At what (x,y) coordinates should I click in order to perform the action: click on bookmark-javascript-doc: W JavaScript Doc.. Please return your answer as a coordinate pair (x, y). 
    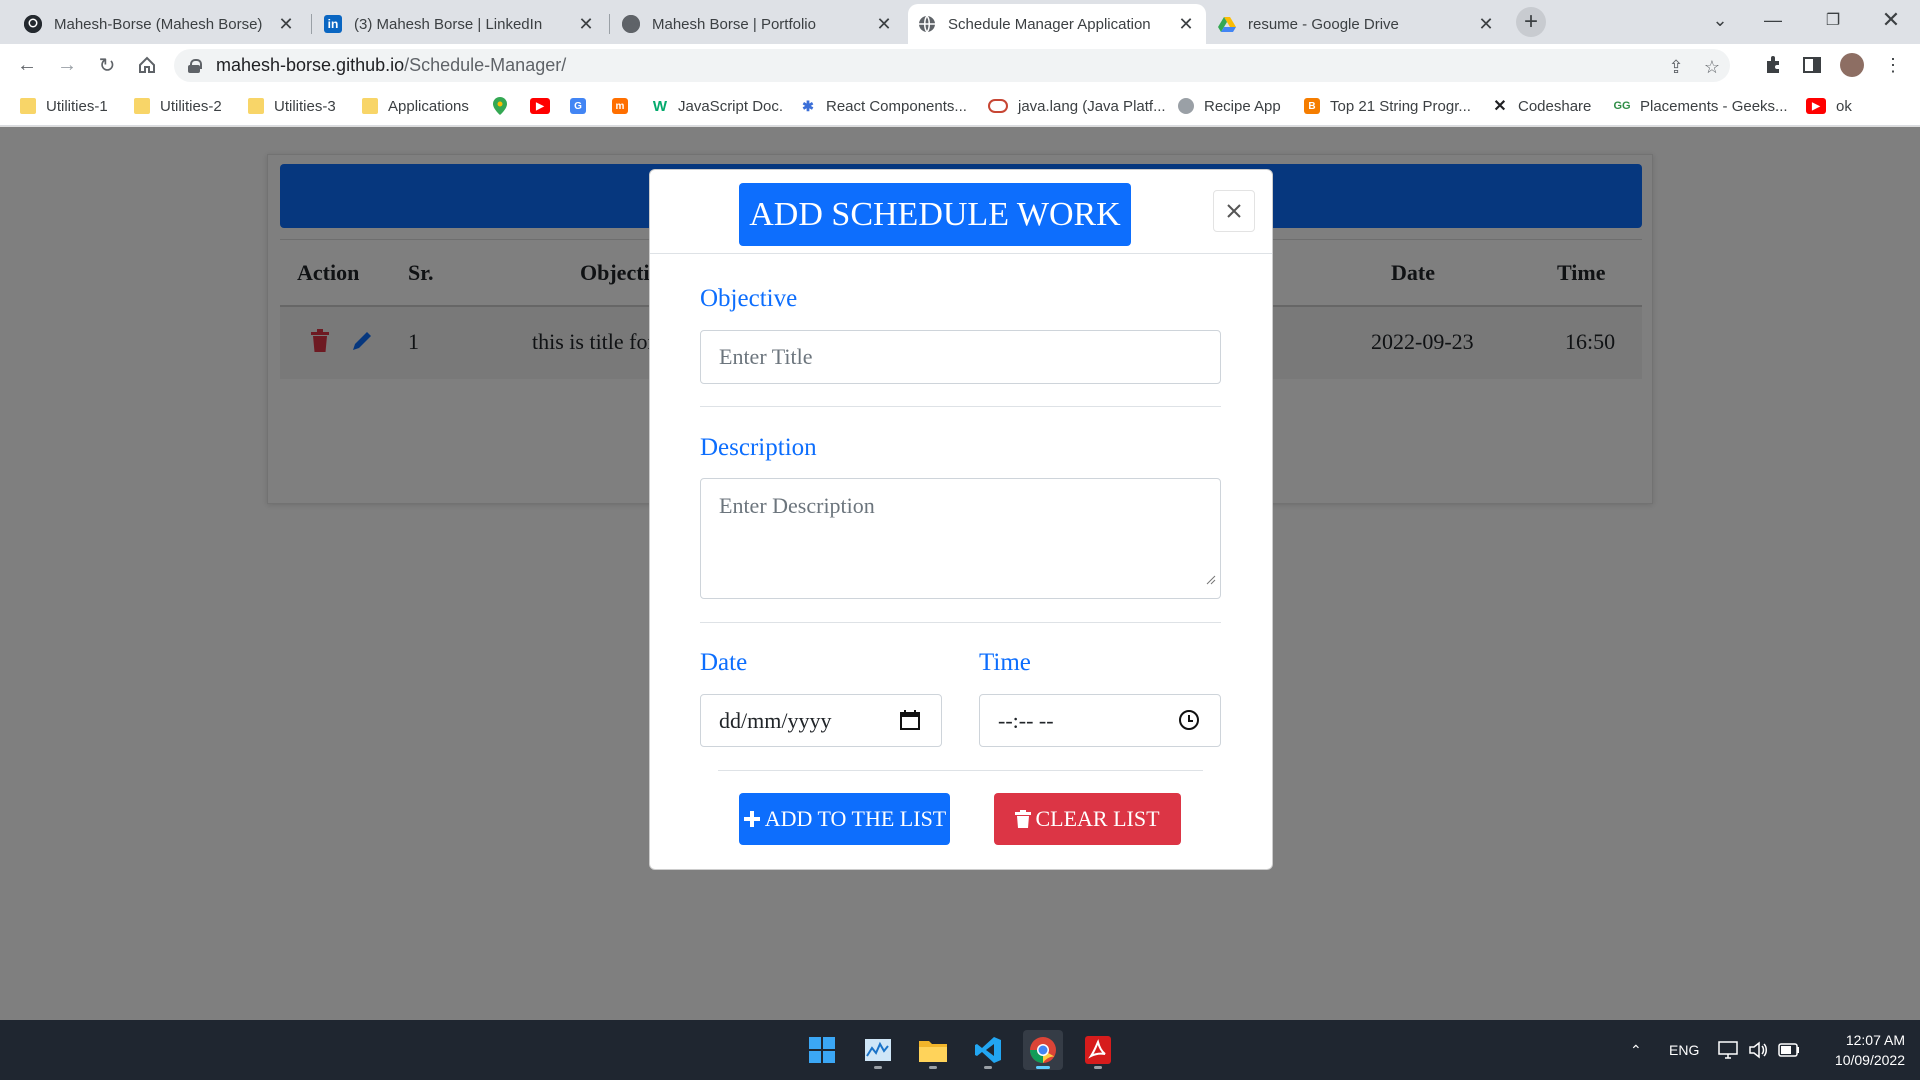
    Looking at the image, I should click on (717, 106).